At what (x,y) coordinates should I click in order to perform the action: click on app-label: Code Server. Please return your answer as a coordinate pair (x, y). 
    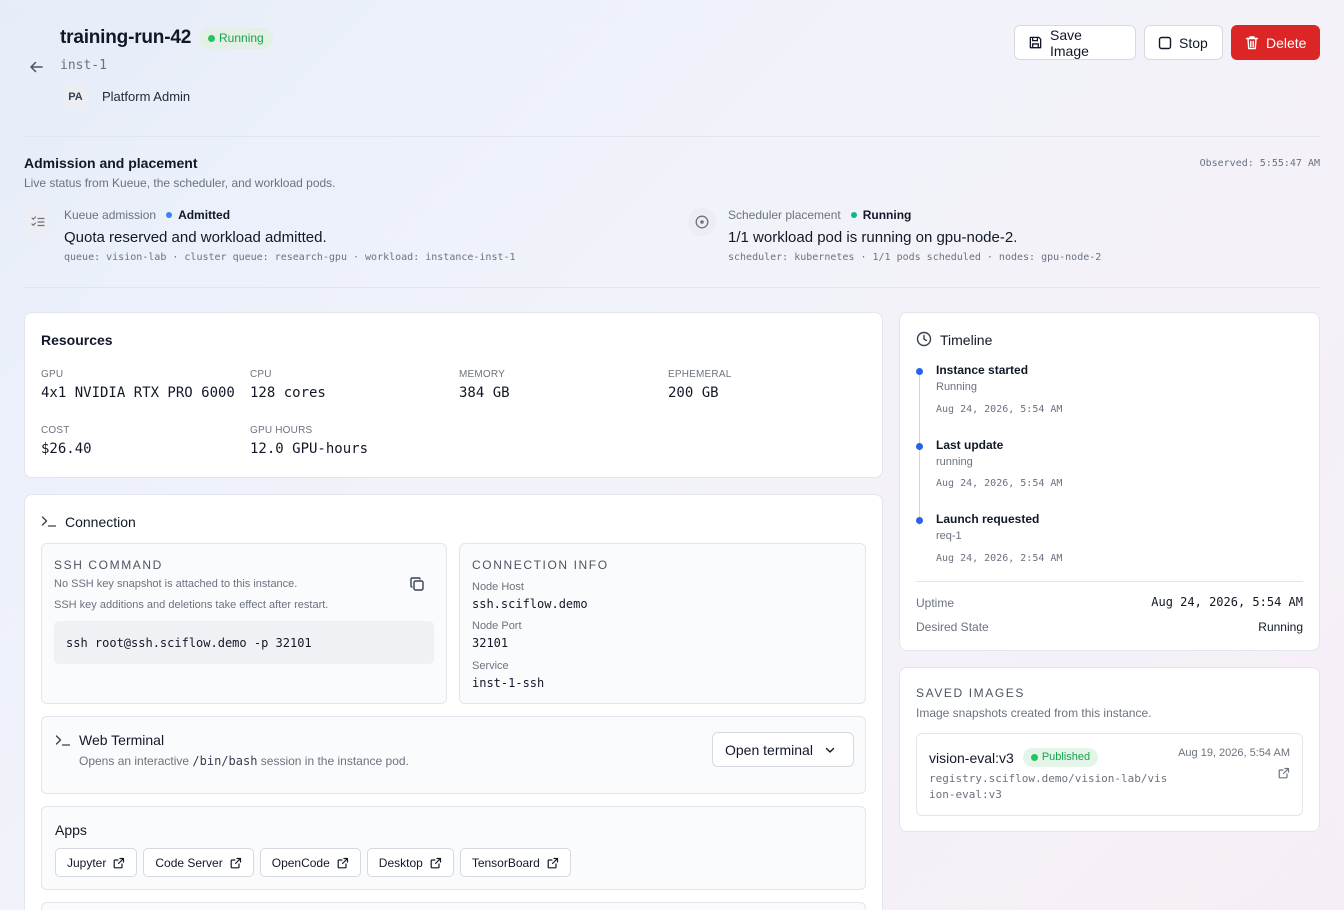
    Looking at the image, I should click on (189, 862).